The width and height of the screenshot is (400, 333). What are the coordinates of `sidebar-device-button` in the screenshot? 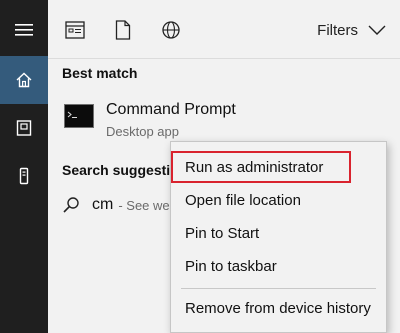 It's located at (24, 176).